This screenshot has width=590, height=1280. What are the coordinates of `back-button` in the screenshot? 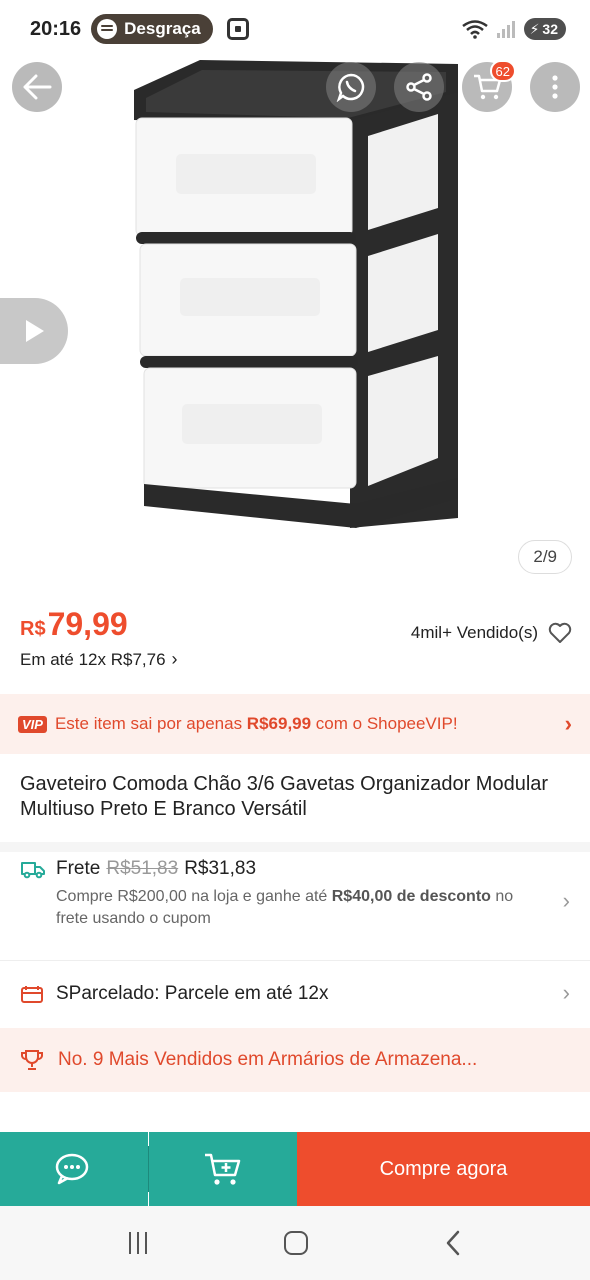 It's located at (37, 87).